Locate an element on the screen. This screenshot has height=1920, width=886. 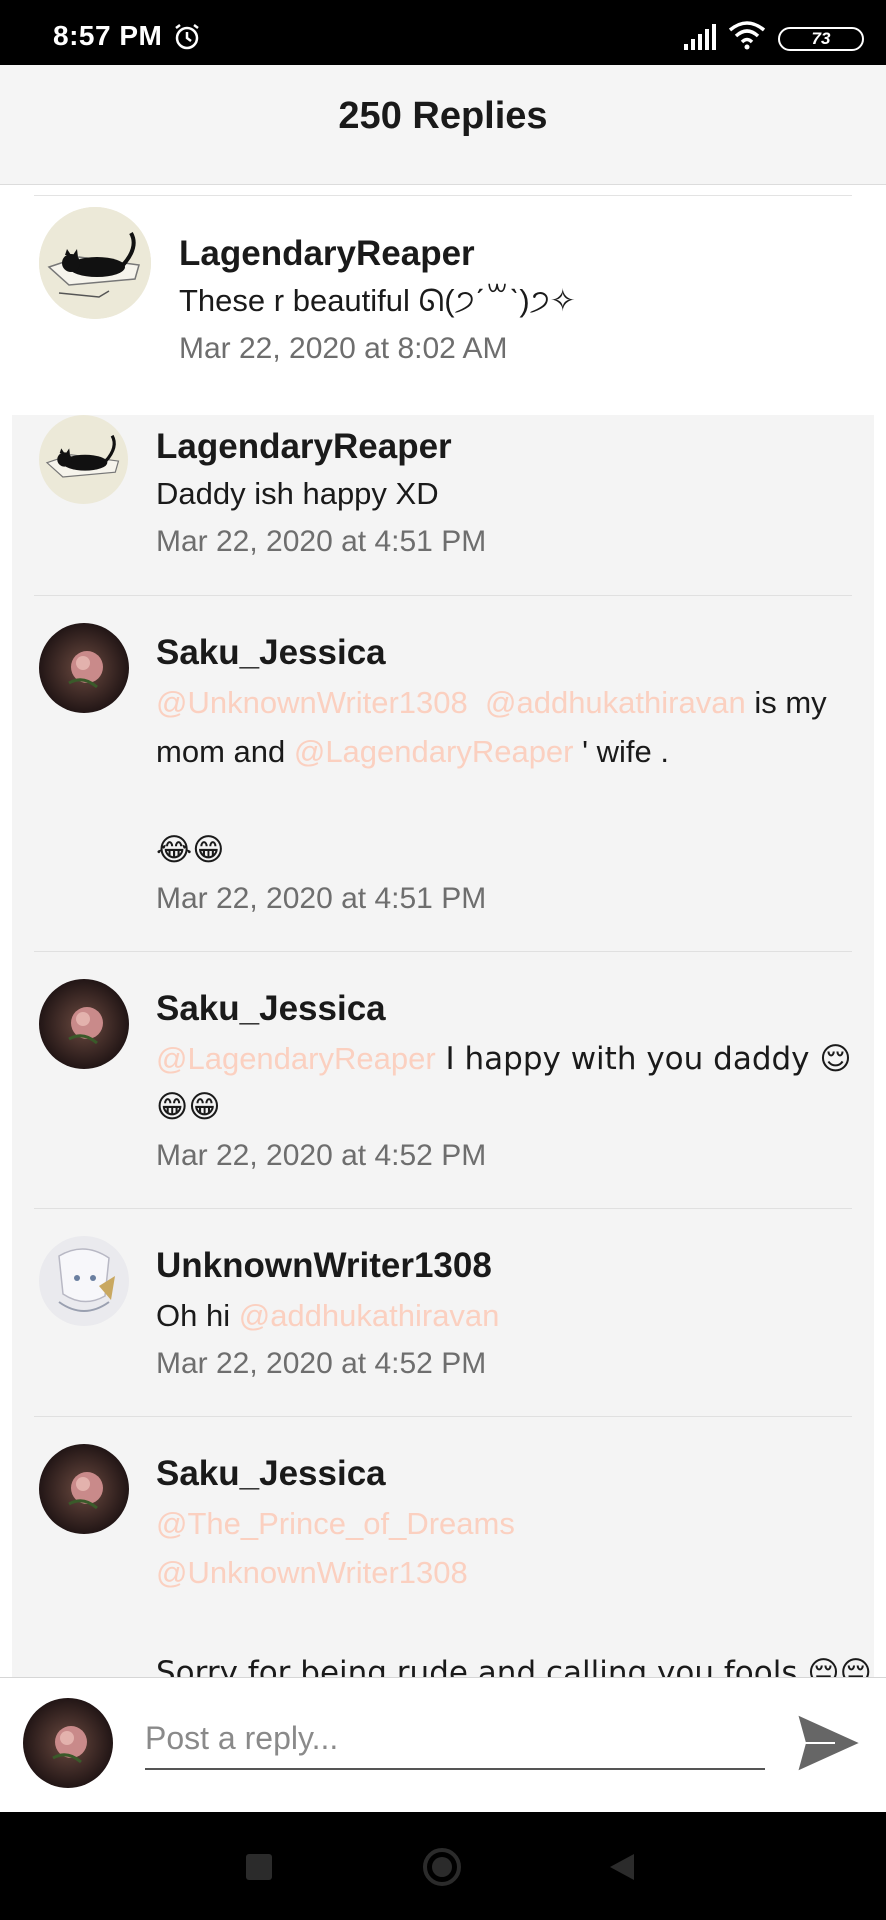
reply-text-segment: I happy with you daddy 😌 is located at coordinates (643, 1059).